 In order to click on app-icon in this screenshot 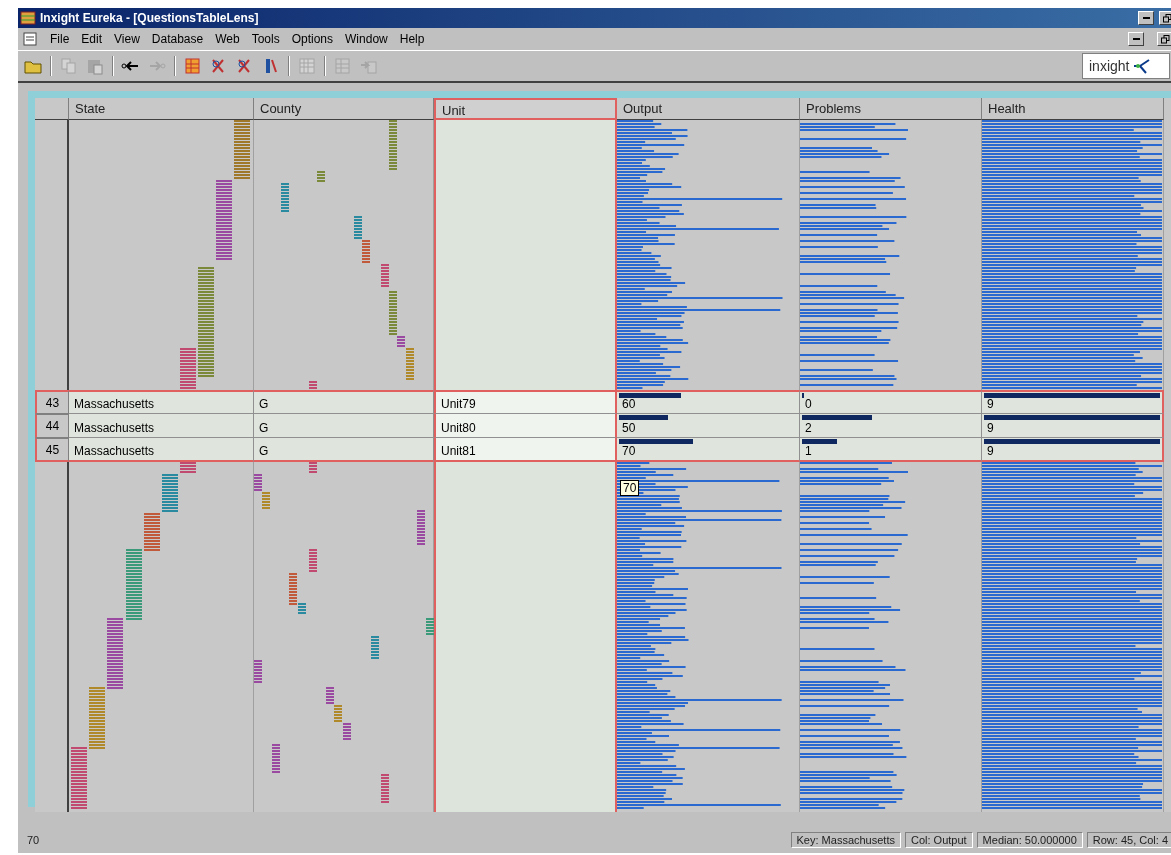, I will do `click(28, 18)`.